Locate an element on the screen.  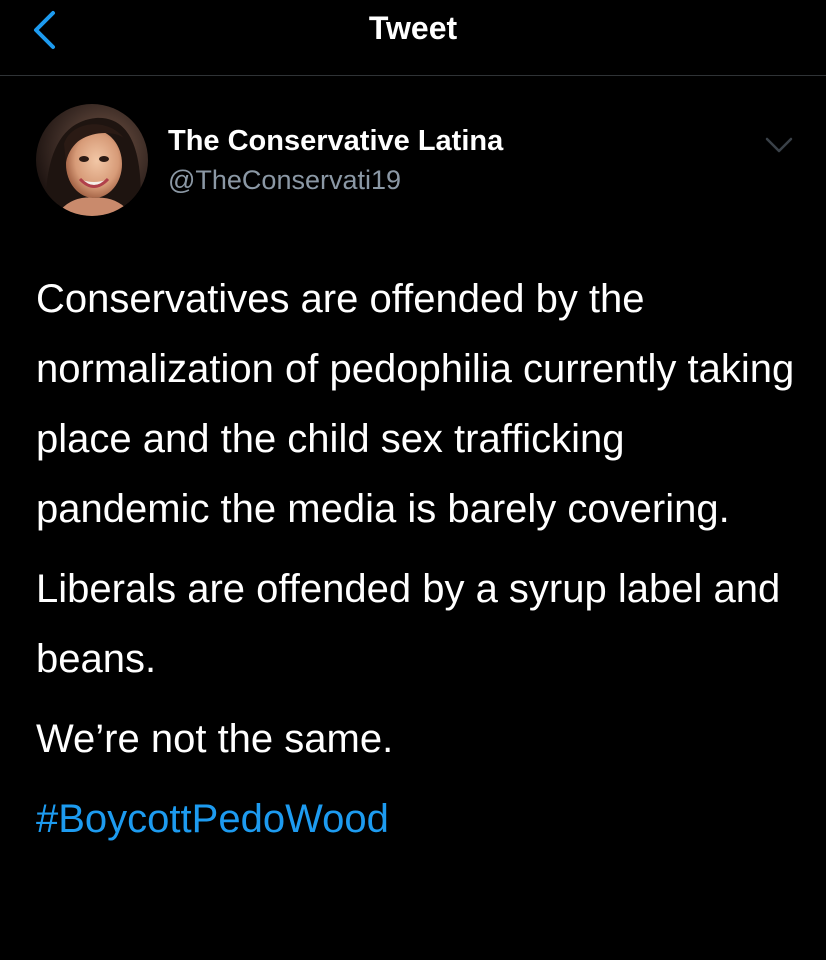
avatar-image is located at coordinates (92, 160).